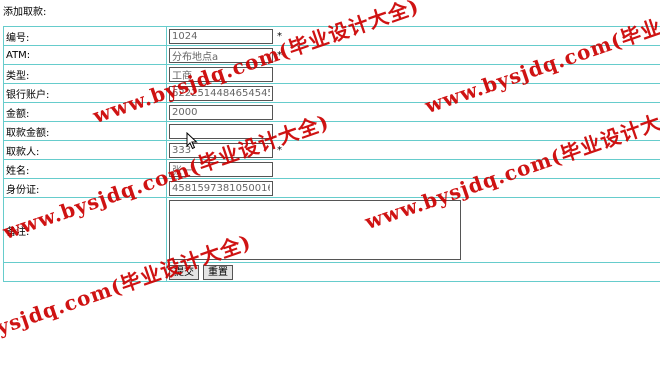 This screenshot has height=365, width=660. Describe the element at coordinates (221, 131) in the screenshot. I see `withdraw-amount-input` at that location.